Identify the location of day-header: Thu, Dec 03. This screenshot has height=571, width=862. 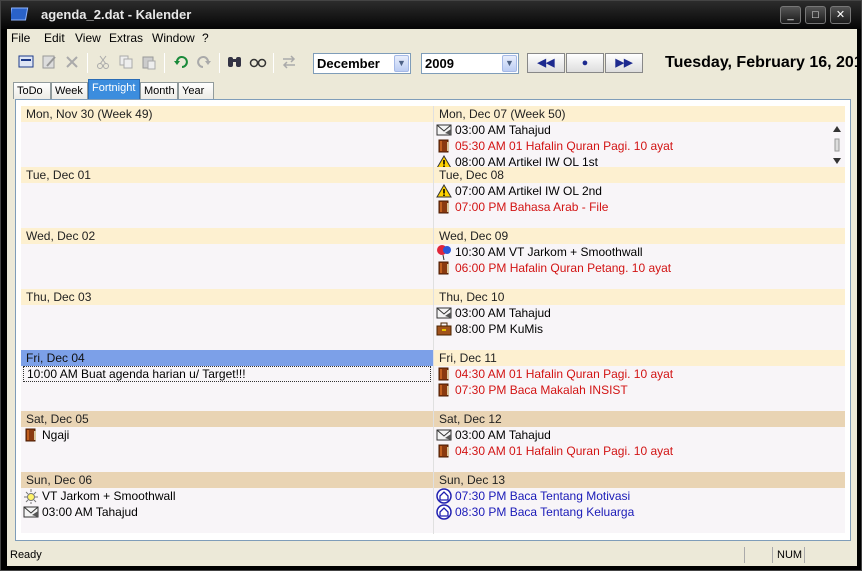
(227, 297).